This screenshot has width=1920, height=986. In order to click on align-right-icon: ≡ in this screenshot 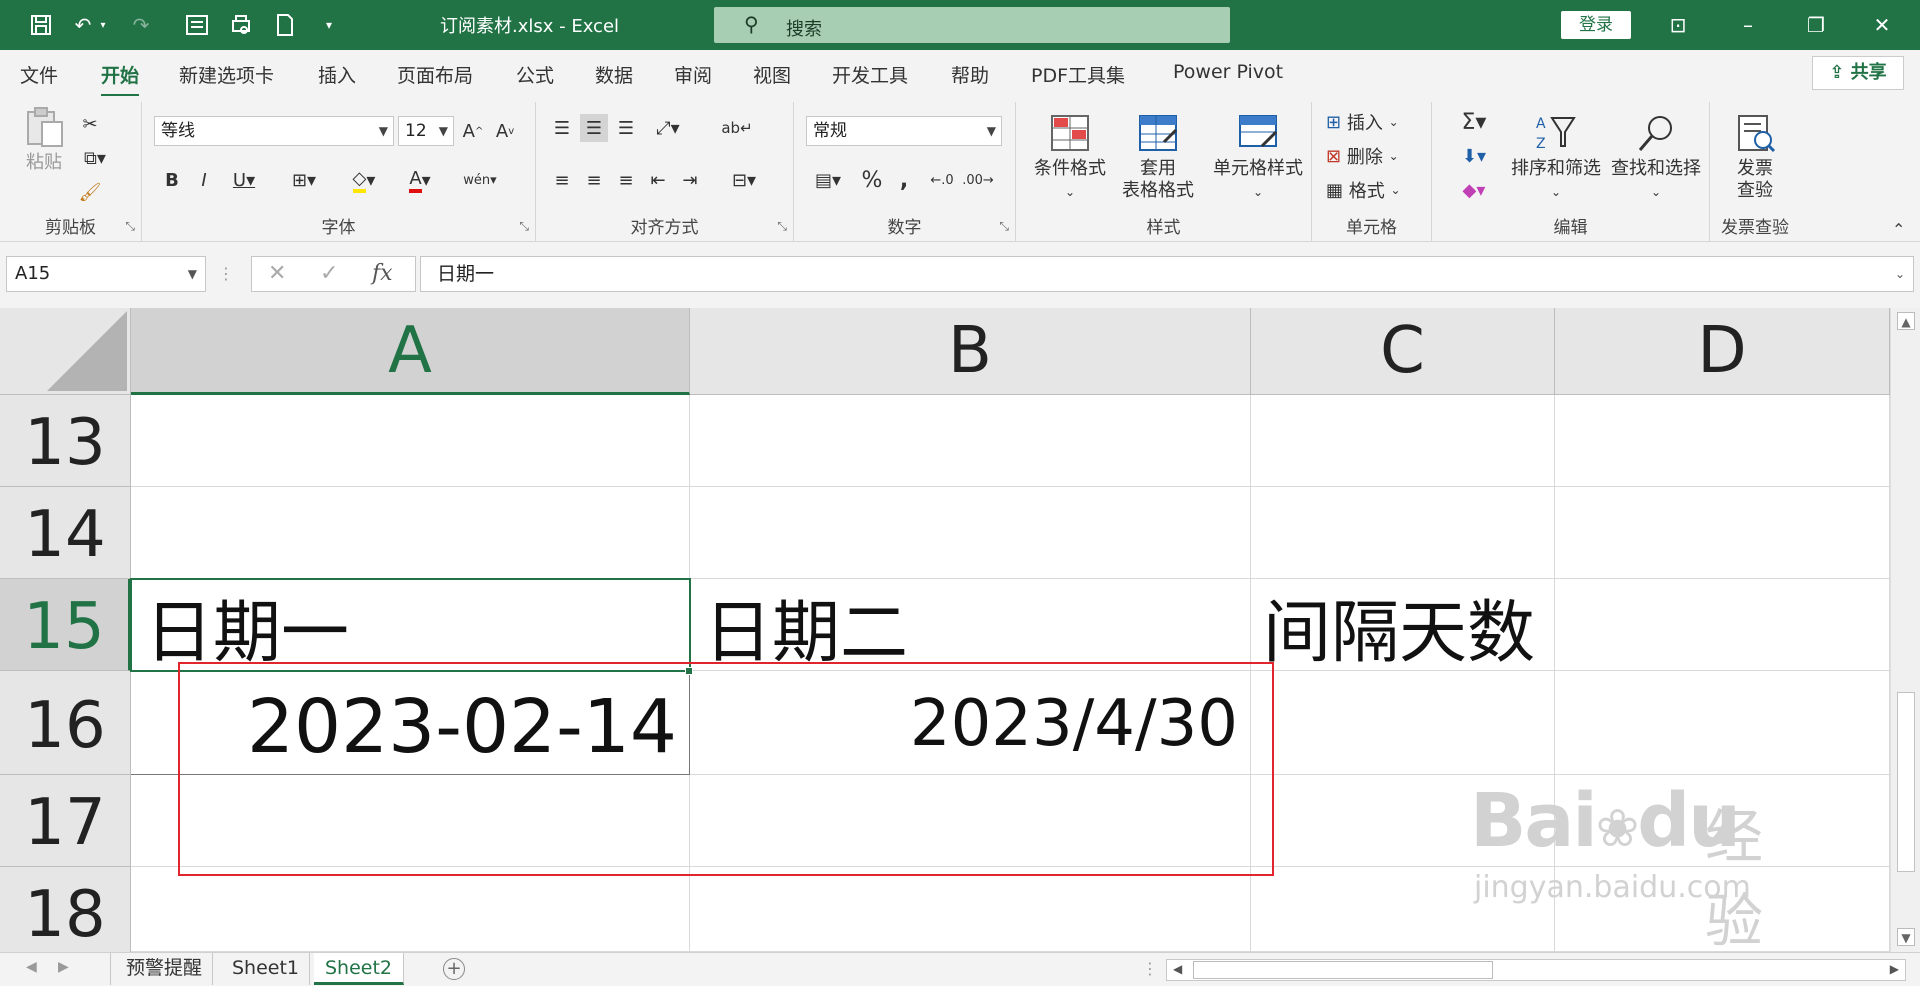, I will do `click(626, 180)`.